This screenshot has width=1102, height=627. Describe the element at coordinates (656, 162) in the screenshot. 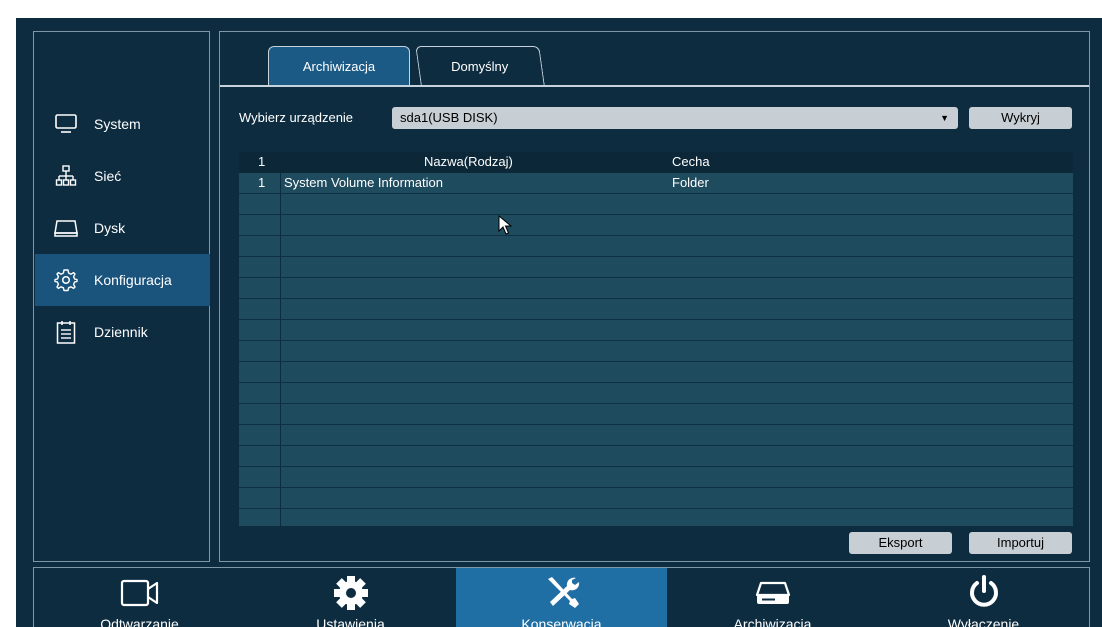

I see `table-header: 1 Nazwa(Rodzaj) Cecha` at that location.